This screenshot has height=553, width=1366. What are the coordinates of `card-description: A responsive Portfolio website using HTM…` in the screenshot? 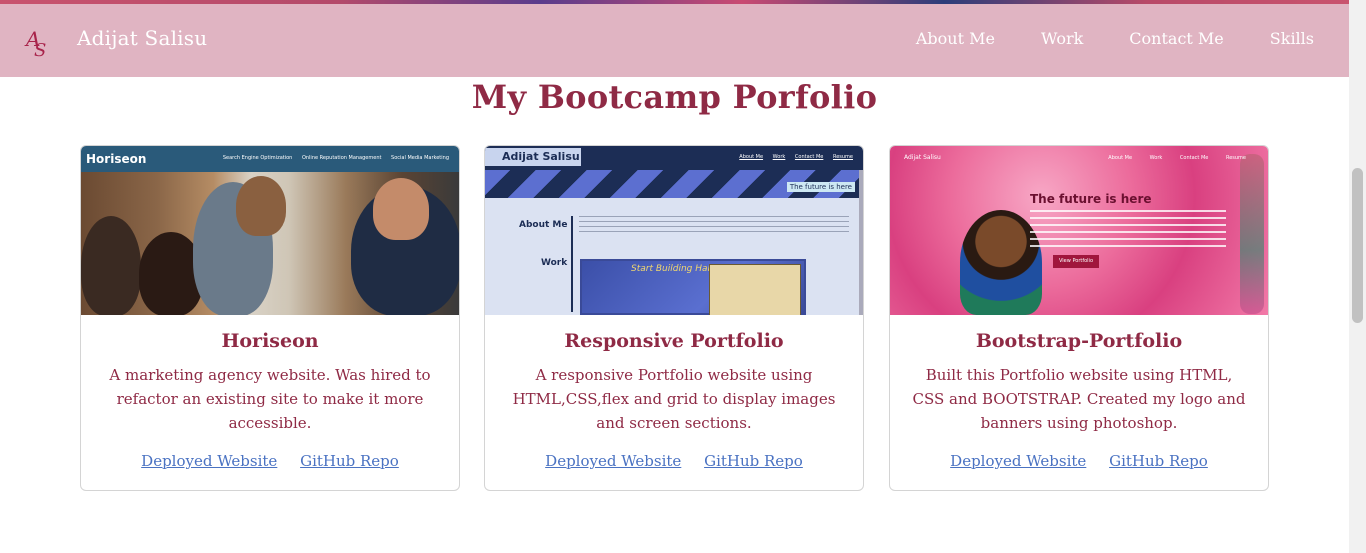 It's located at (674, 399).